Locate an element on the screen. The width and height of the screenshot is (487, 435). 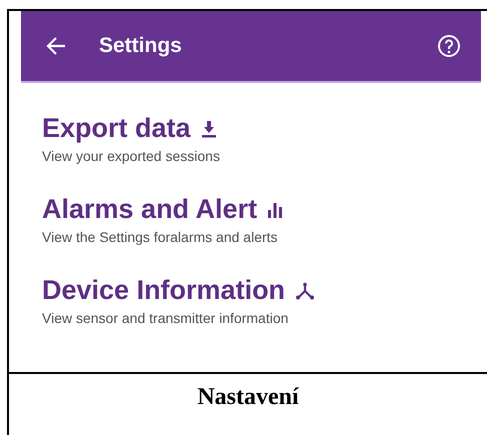
settings-item-title: Device Information is located at coordinates (164, 290).